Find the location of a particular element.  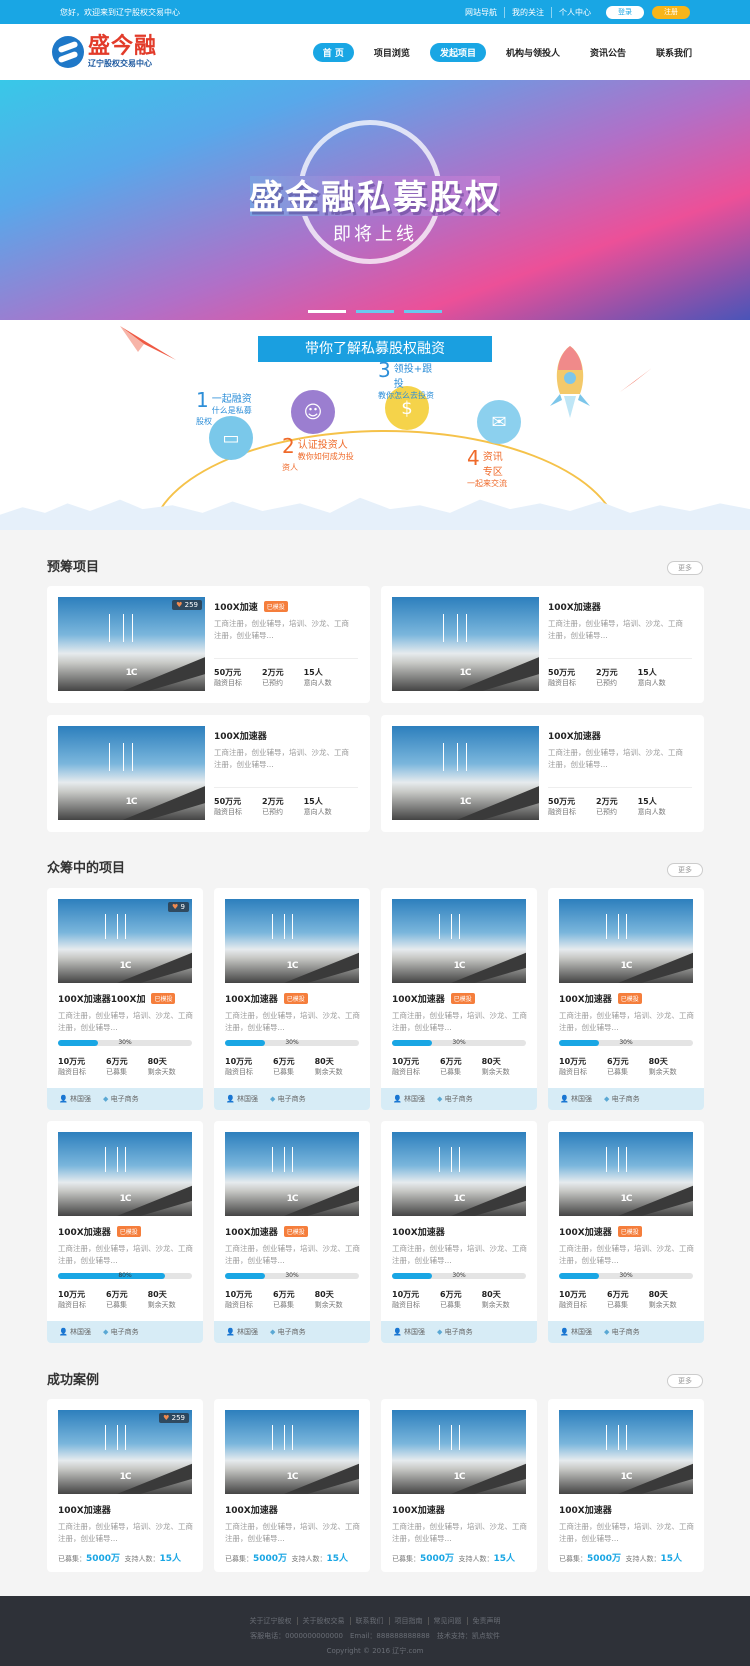

more-button-success: 更多 is located at coordinates (685, 1381).